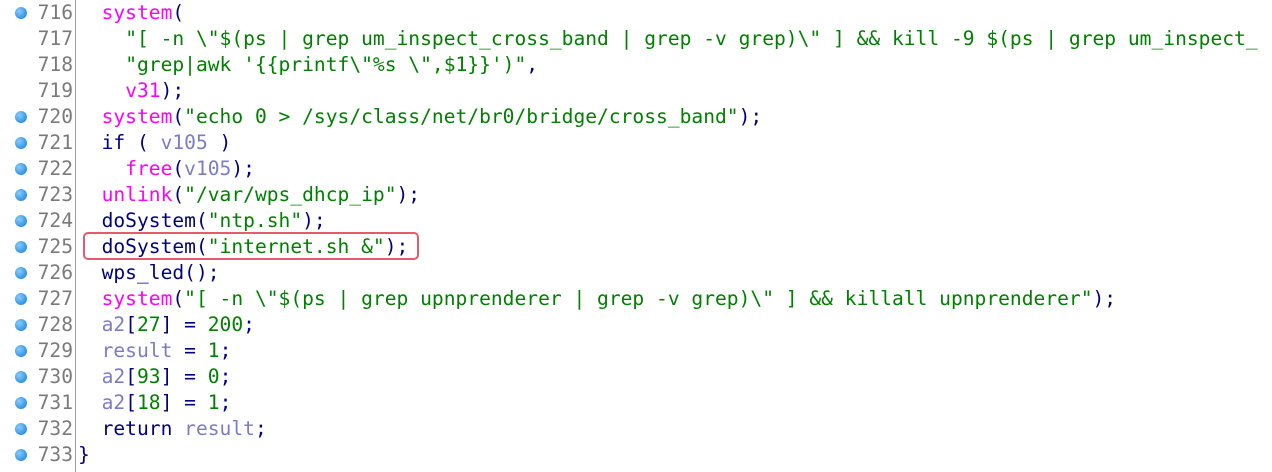 The width and height of the screenshot is (1272, 472). I want to click on code-token: if (, so click(119, 142).